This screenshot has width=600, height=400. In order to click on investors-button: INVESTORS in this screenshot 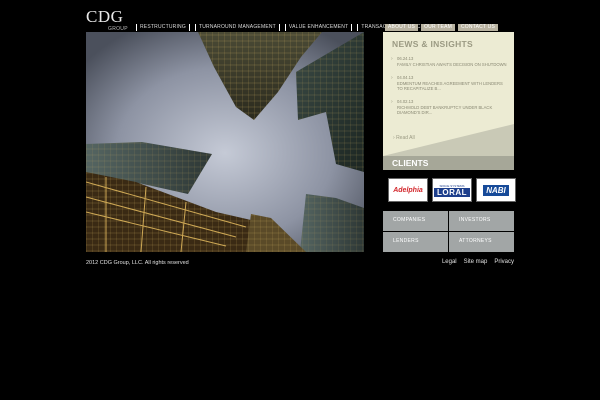, I will do `click(481, 221)`.